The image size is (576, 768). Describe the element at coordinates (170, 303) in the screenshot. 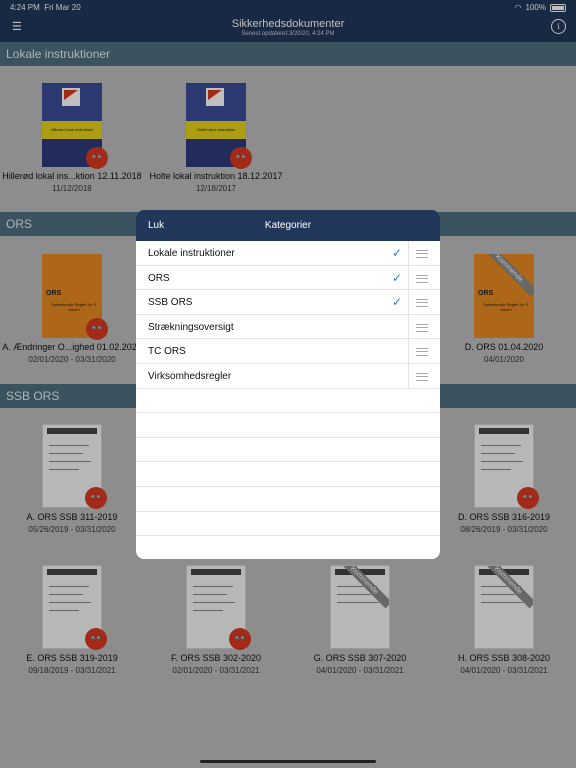

I see `category-label: SSB ORS` at that location.